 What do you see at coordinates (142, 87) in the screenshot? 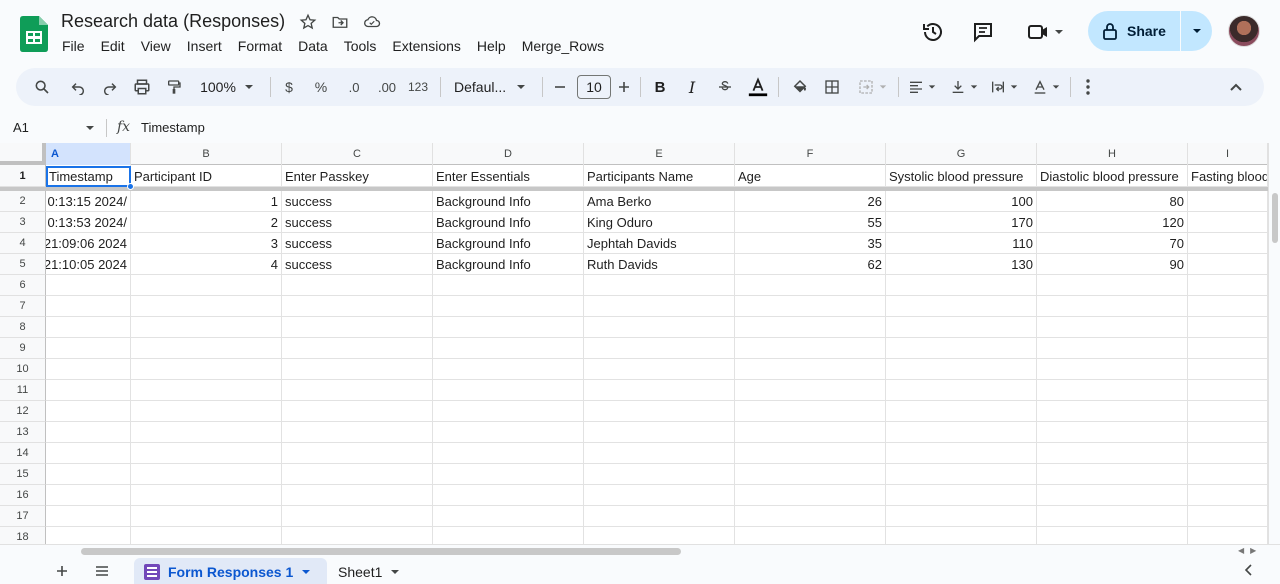
I see `print-icon` at bounding box center [142, 87].